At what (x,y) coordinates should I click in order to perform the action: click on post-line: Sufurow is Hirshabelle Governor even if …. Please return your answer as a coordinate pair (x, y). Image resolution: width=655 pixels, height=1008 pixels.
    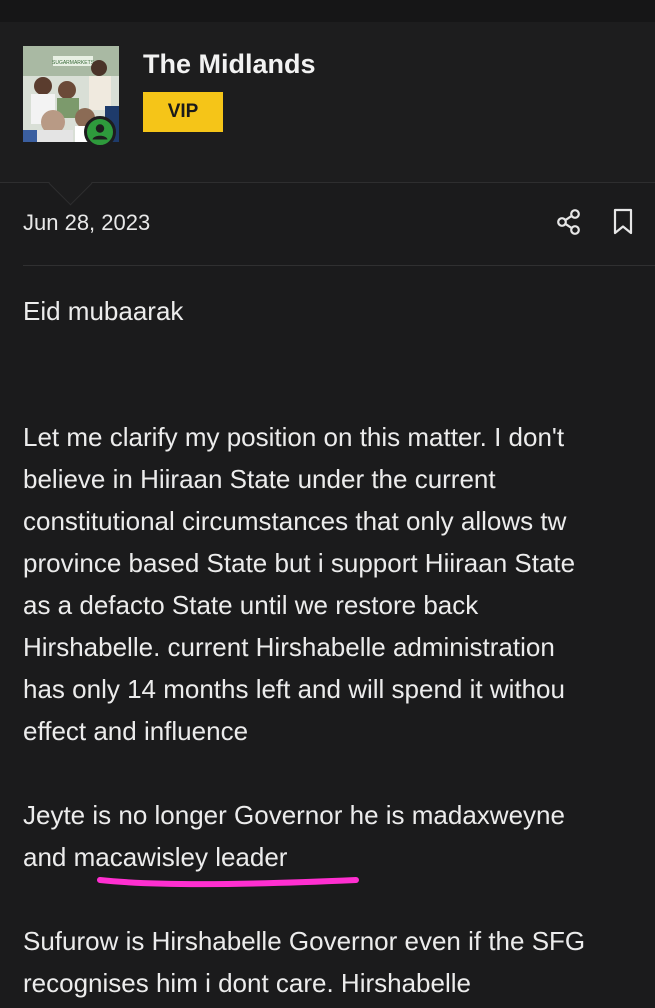
    Looking at the image, I should click on (304, 941).